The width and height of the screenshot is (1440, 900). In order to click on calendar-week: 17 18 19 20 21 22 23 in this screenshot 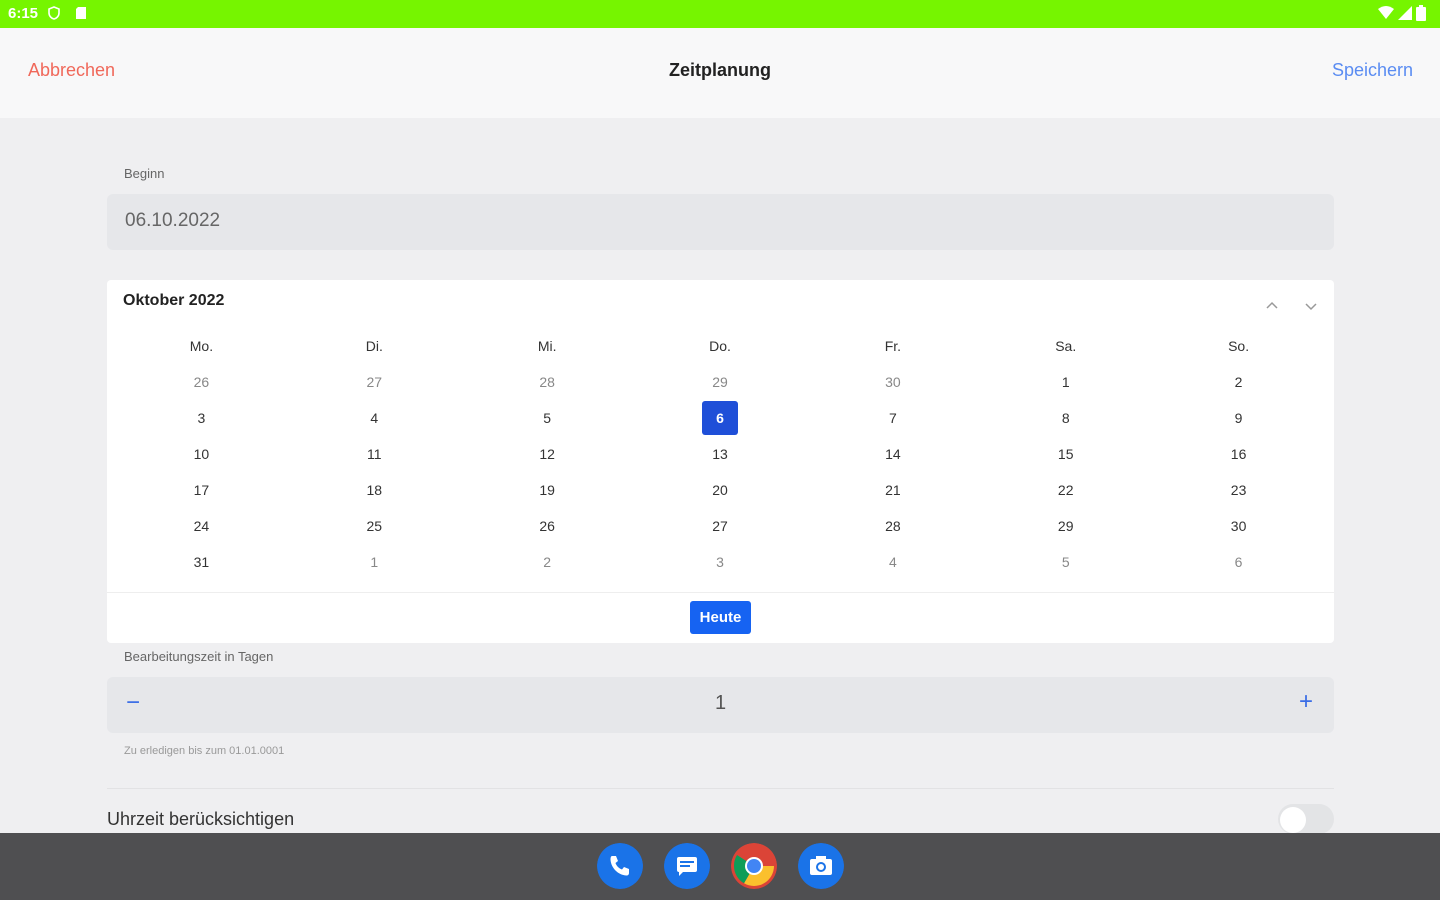, I will do `click(720, 490)`.